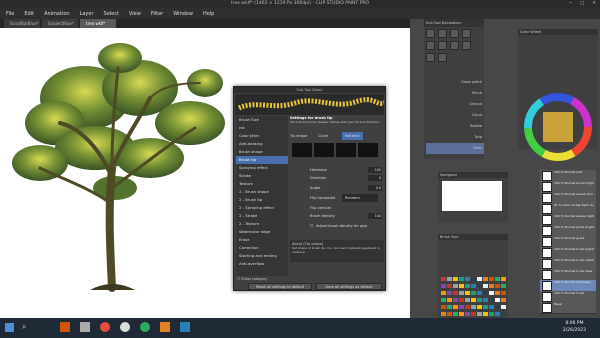 The height and width of the screenshot is (338, 600). I want to click on menu-layer: Layer, so click(87, 14).